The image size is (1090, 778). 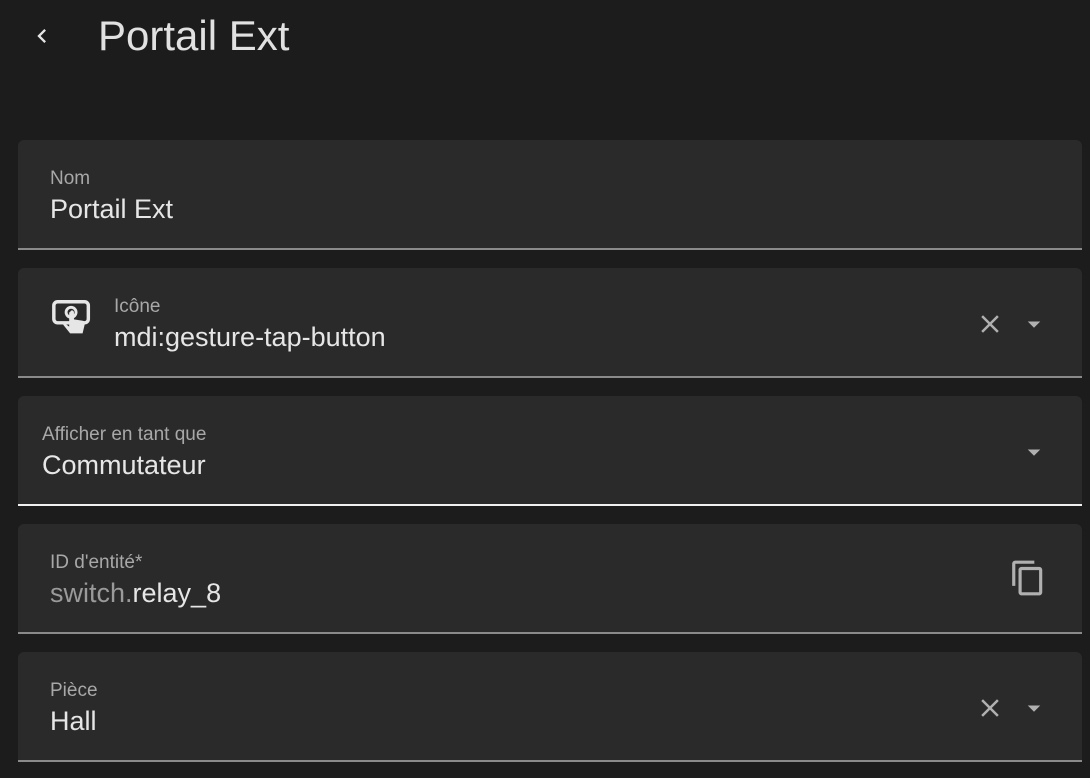 I want to click on icon-dropdown-button, so click(x=1034, y=324).